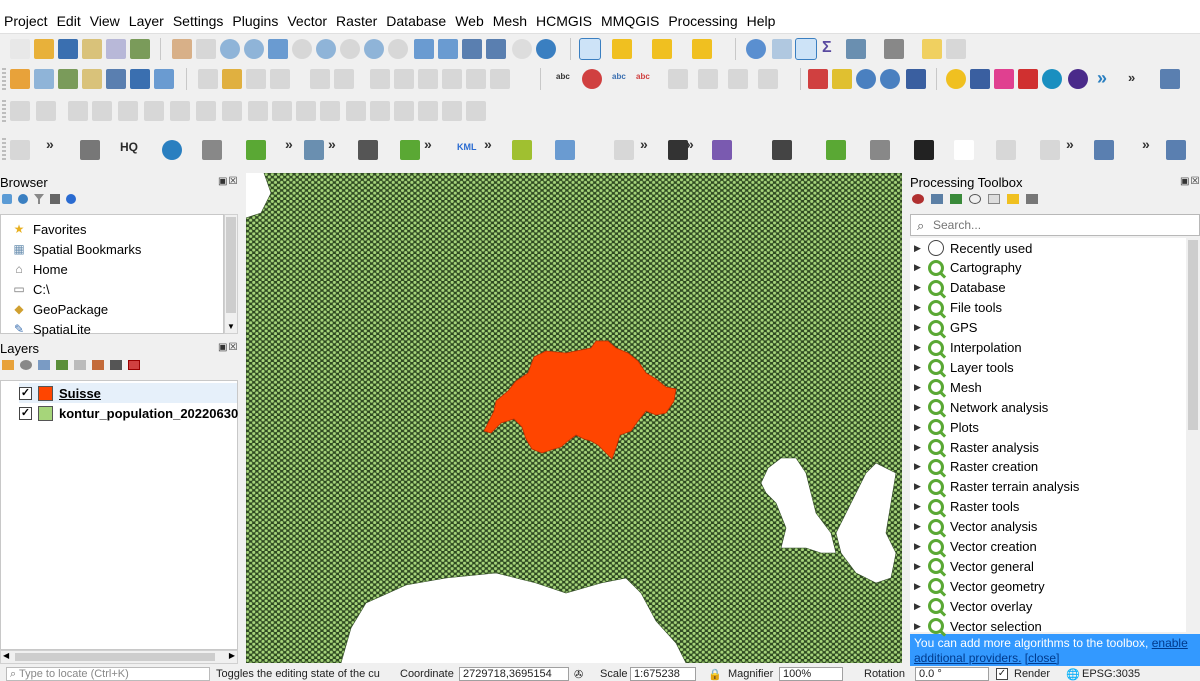 This screenshot has width=1200, height=681. What do you see at coordinates (722, 150) in the screenshot?
I see `profile-icon` at bounding box center [722, 150].